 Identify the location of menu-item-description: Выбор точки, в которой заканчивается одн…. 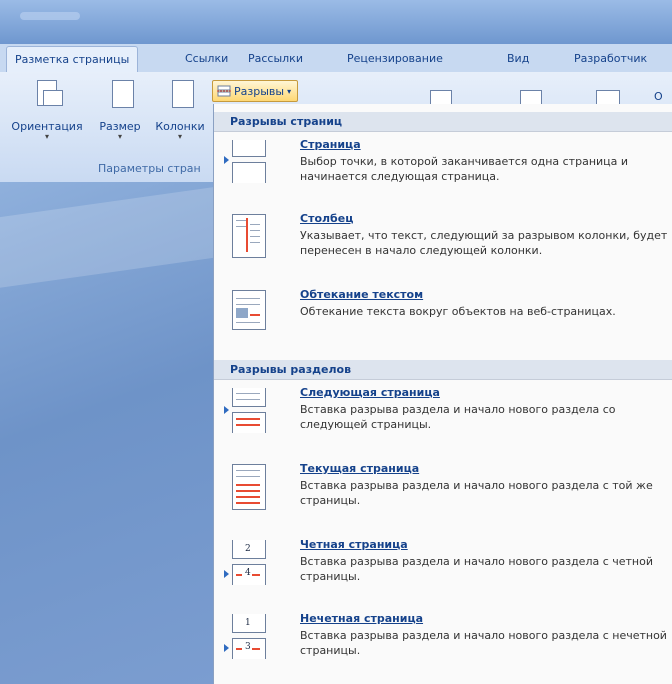
(464, 169).